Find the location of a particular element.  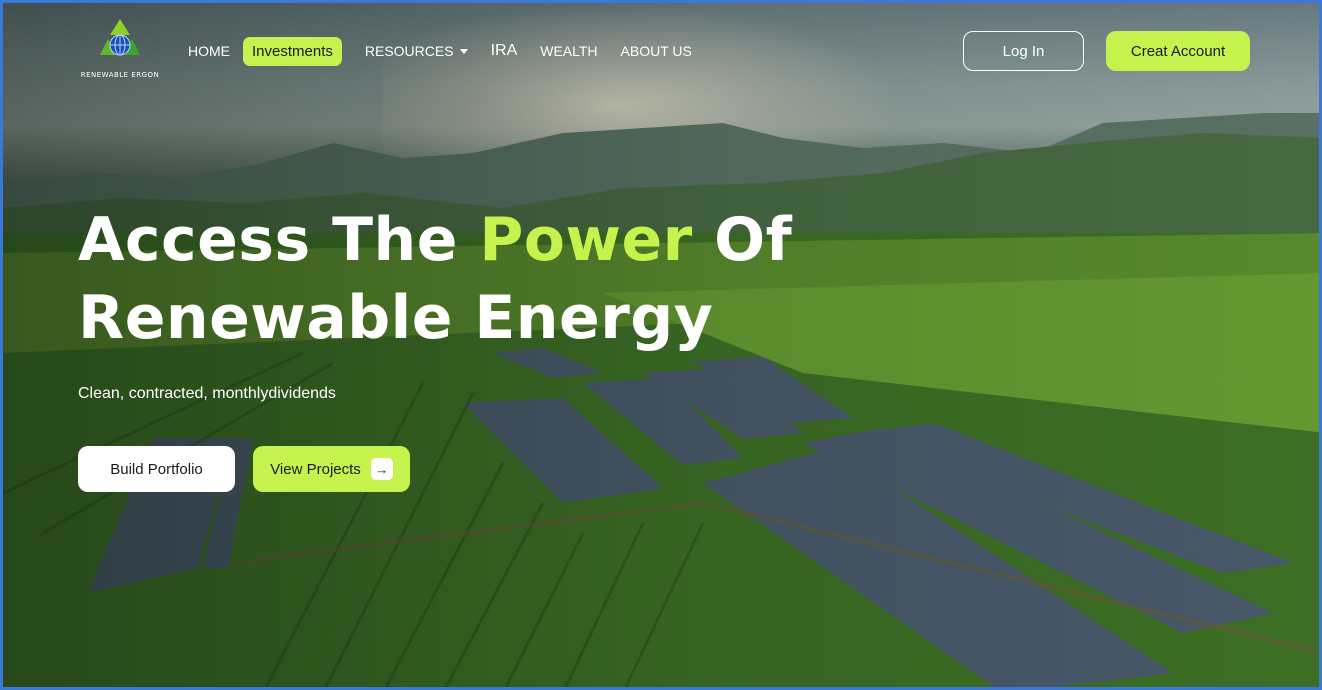

hero-subtitle: Clean, contracted, monthlydividends is located at coordinates (207, 393).